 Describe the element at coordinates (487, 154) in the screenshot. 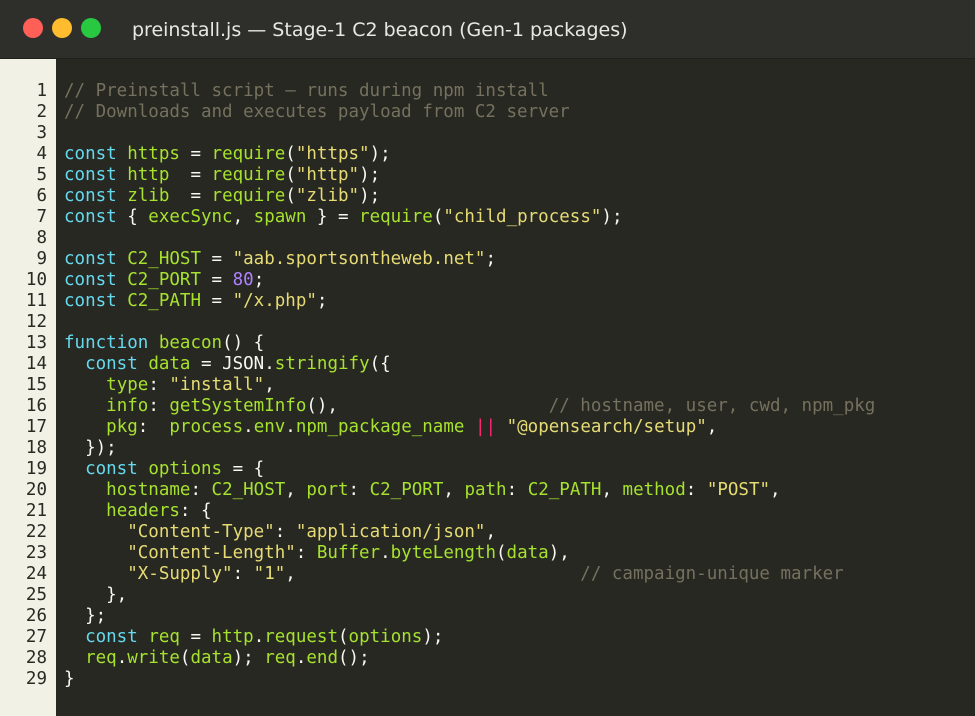

I see `code-line: 4 const https = require("https");` at that location.